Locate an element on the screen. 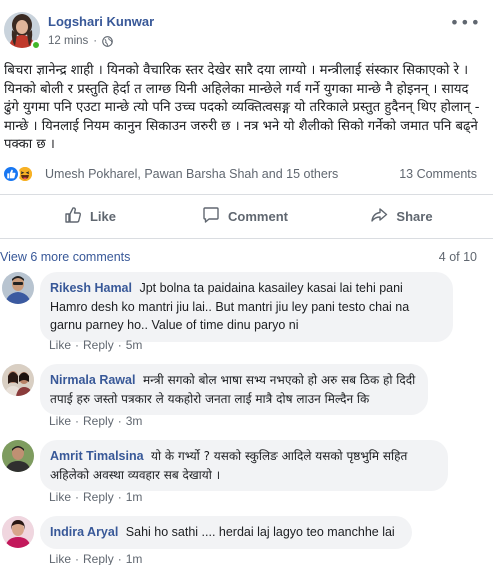 This screenshot has height=565, width=493. comment-actions: Like · Reply · 5m is located at coordinates (96, 345).